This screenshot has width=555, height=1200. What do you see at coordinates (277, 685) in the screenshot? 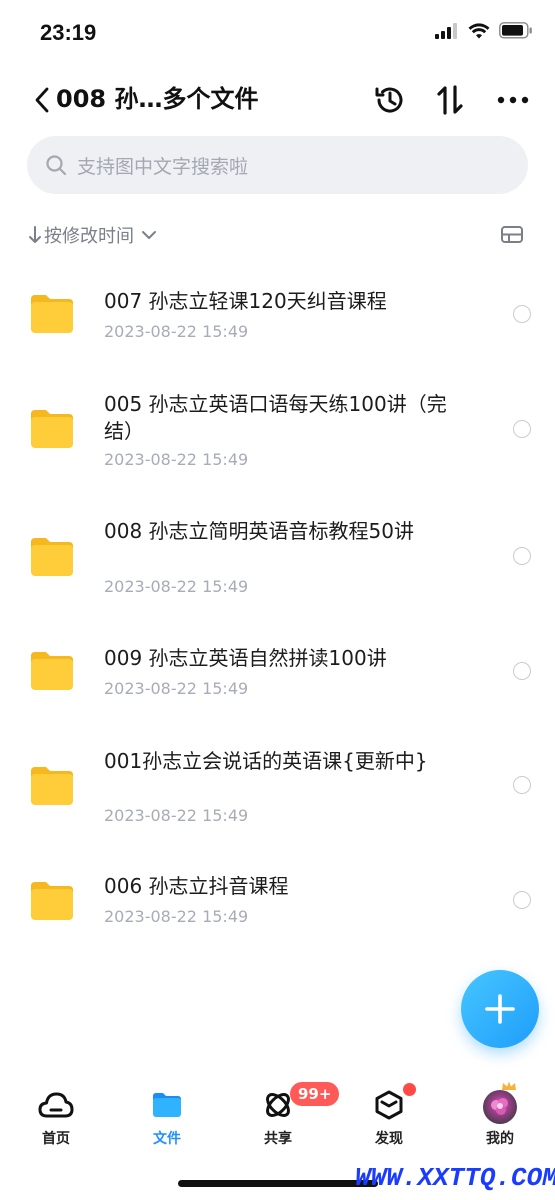
I see `list-item: 009 孙志立英语自然拼读100讲 2023-08-22 15:49` at bounding box center [277, 685].